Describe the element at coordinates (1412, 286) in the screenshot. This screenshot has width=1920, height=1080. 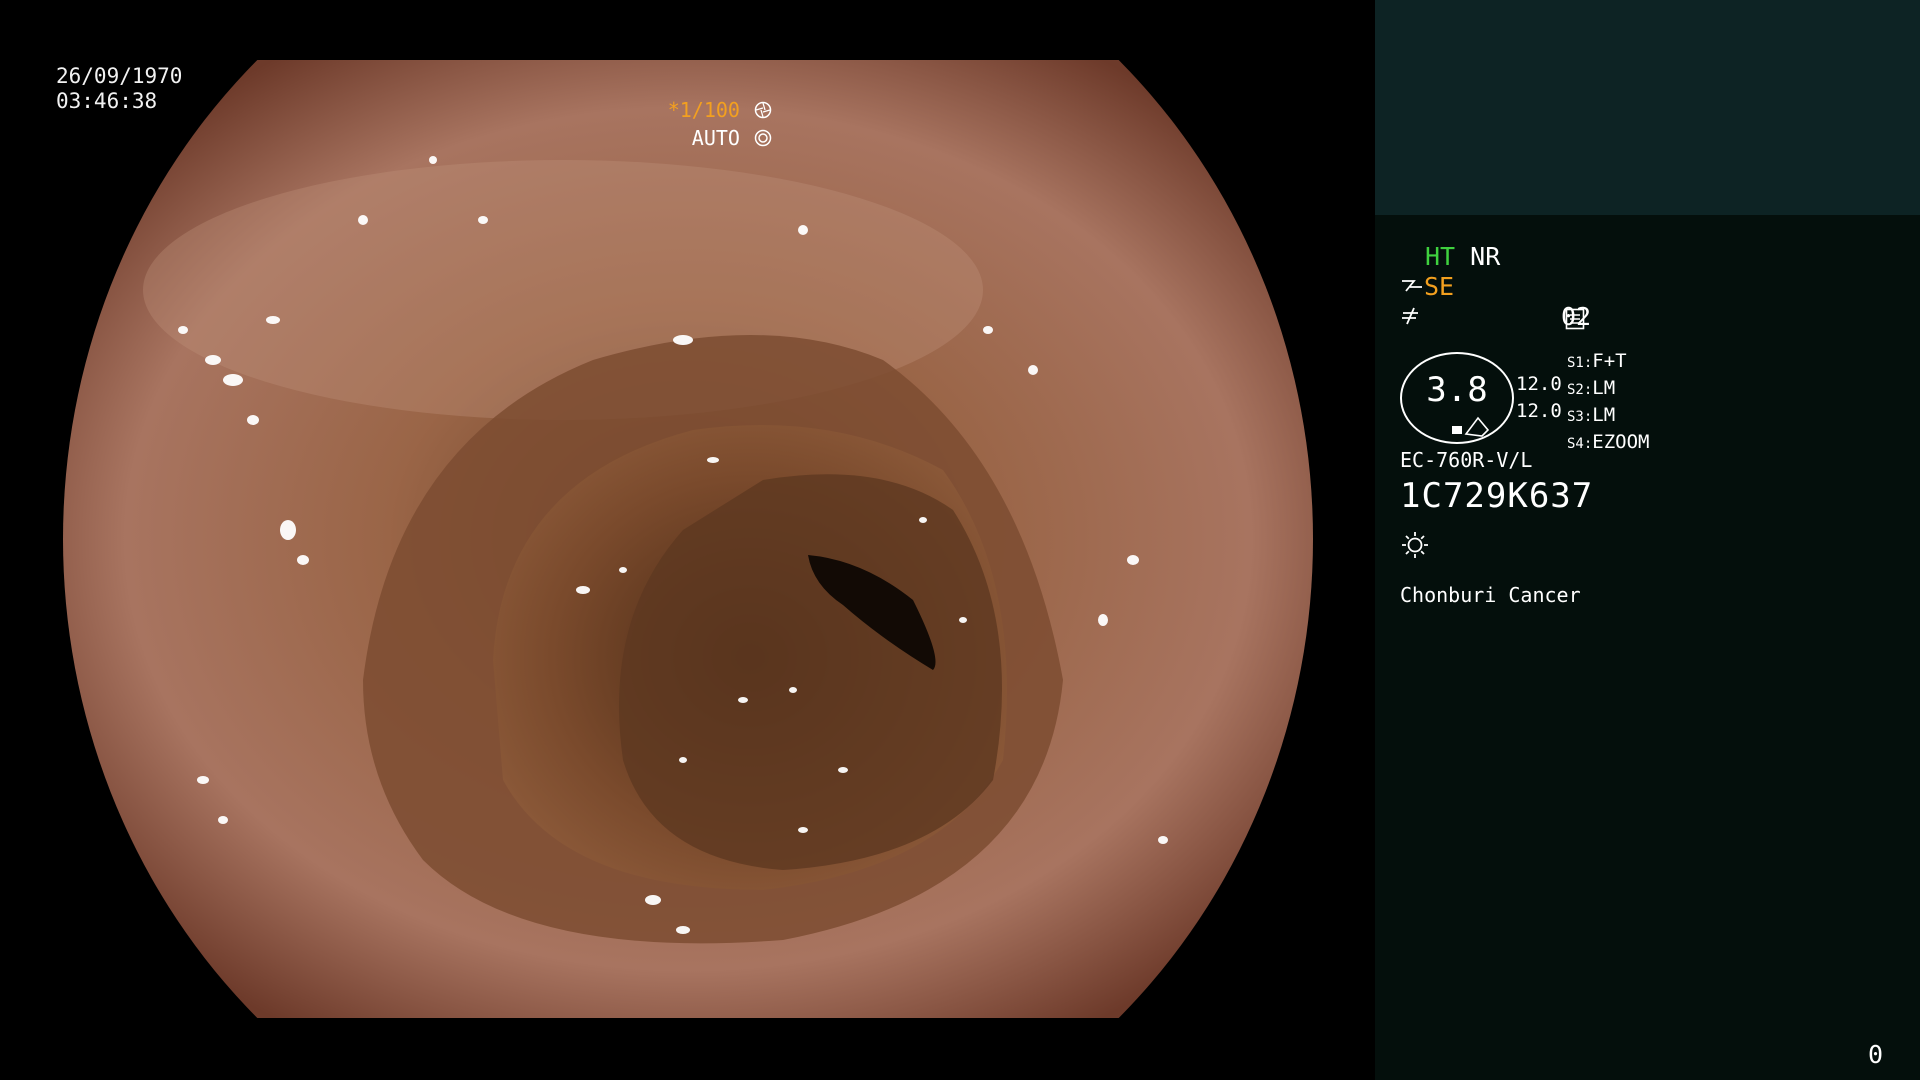
I see `structure-icon` at that location.